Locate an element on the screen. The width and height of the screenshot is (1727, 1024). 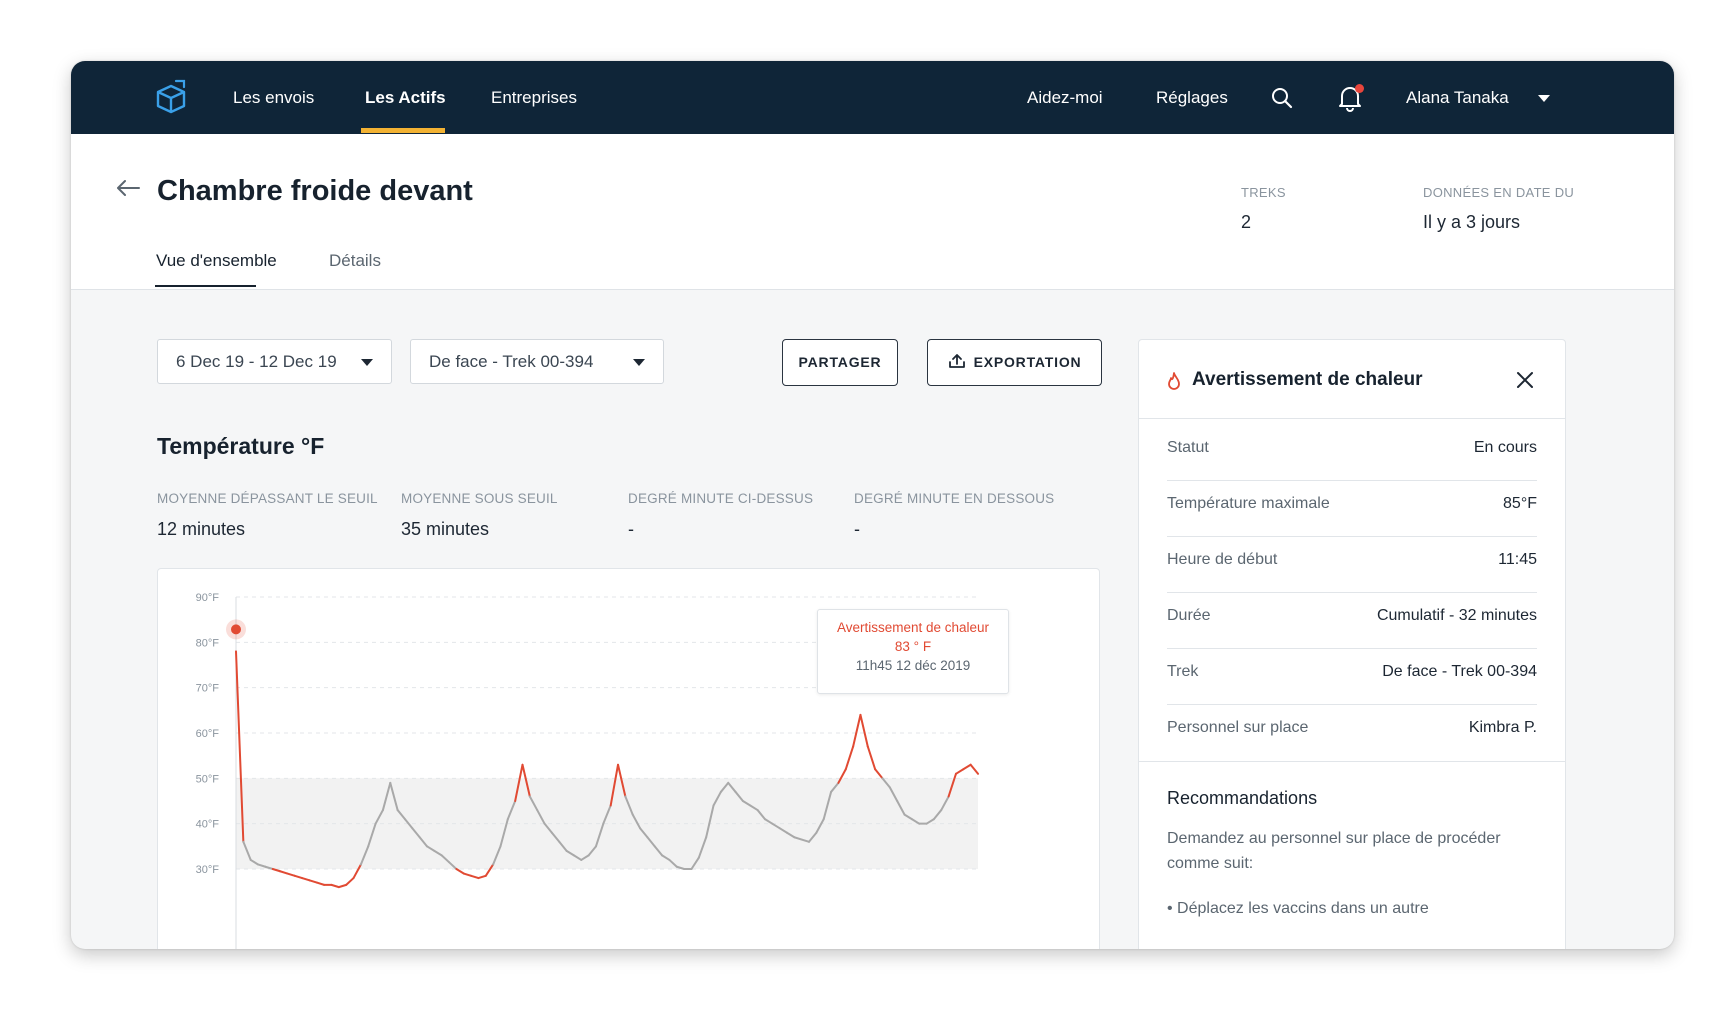
date-range-select: 6 Dec 19 - 12 Dec 19 is located at coordinates (274, 361).